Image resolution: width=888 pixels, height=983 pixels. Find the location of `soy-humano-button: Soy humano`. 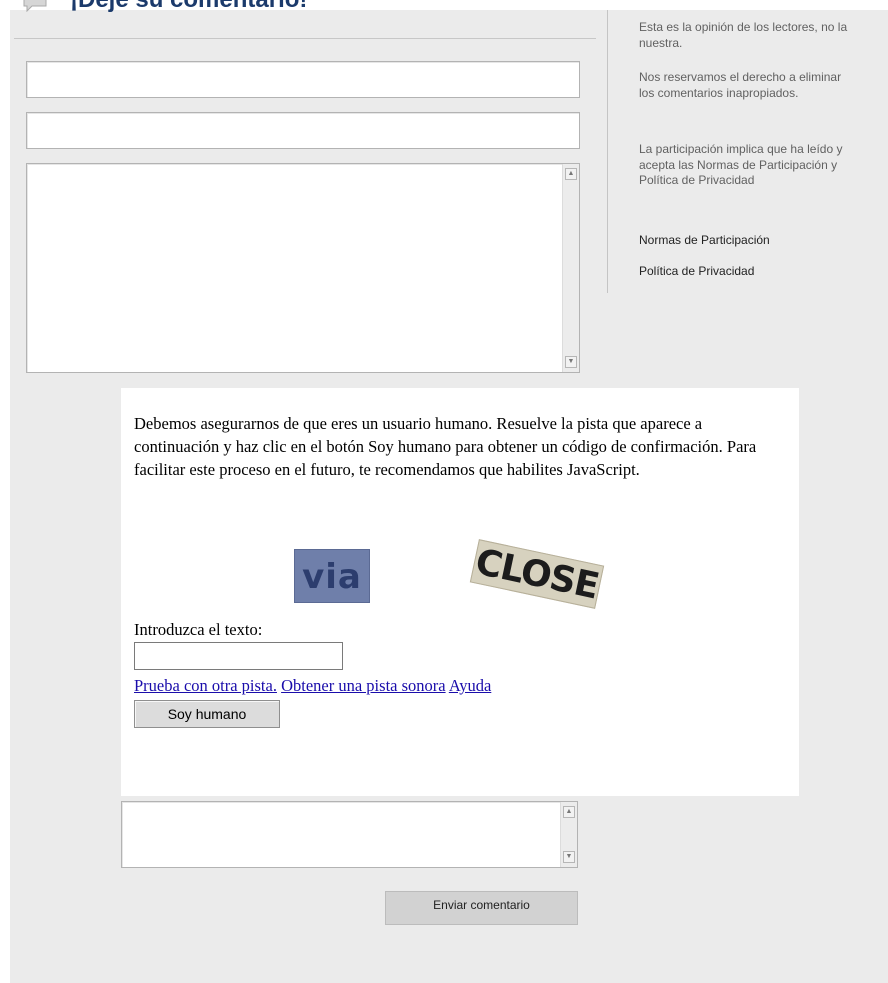

soy-humano-button: Soy humano is located at coordinates (207, 714).